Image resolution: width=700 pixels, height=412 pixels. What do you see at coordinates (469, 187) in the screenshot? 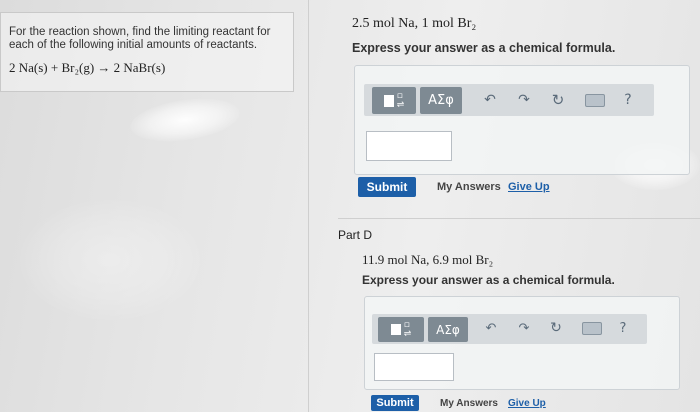
I see `part-c-my-answers-link: My Answers` at bounding box center [469, 187].